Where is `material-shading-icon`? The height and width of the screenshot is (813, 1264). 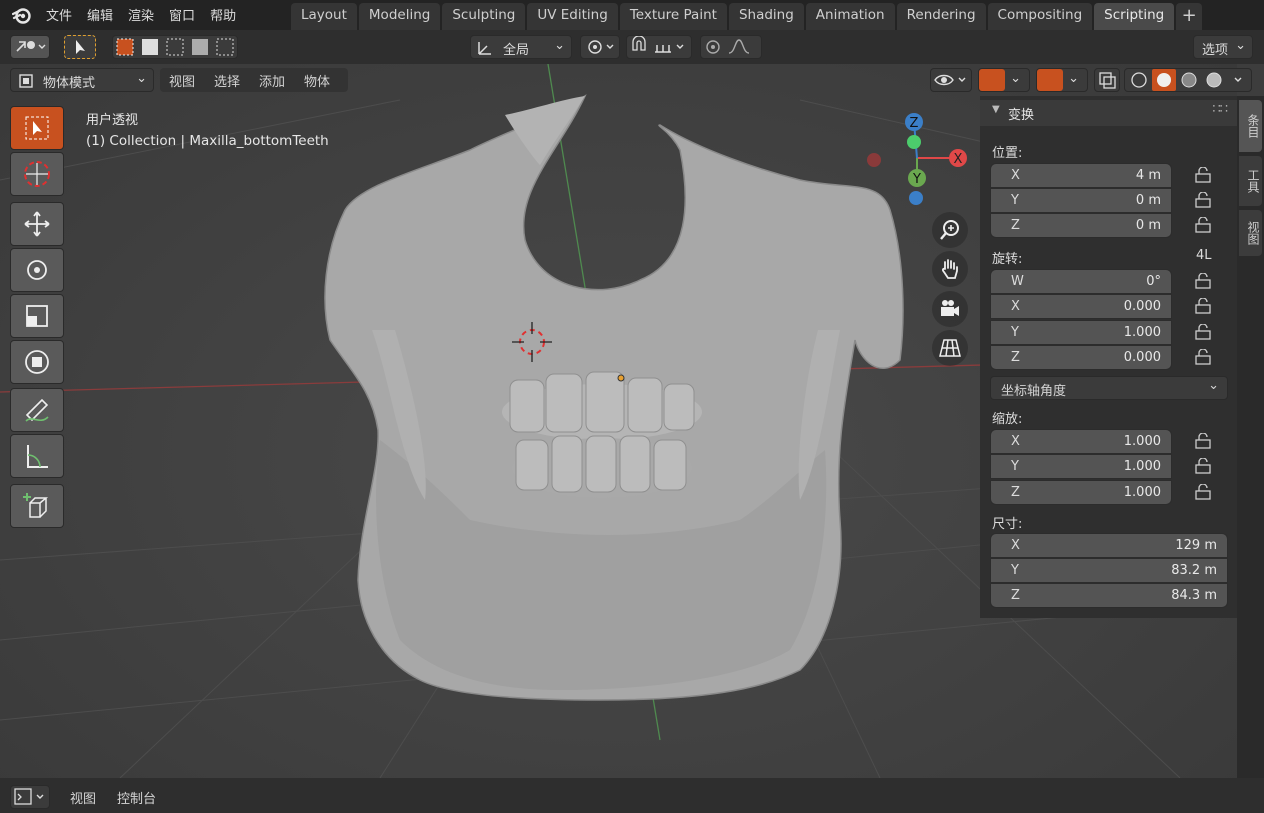
material-shading-icon is located at coordinates (1189, 80).